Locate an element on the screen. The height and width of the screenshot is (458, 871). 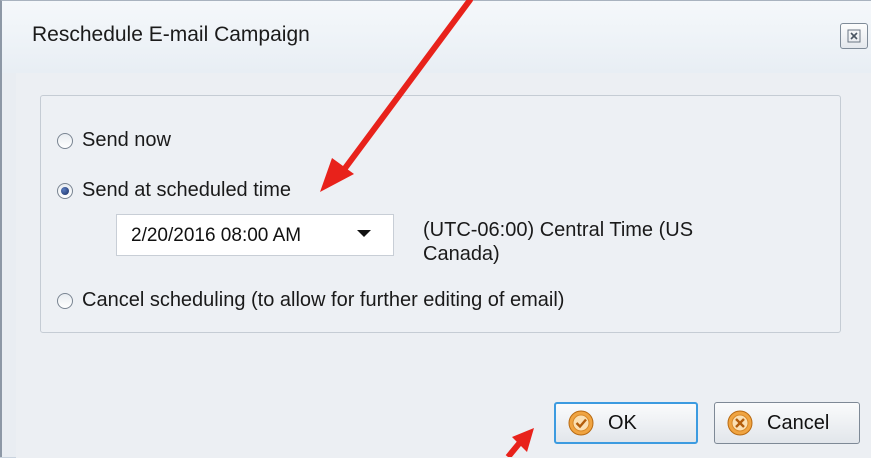
ok-label: OK is located at coordinates (622, 422).